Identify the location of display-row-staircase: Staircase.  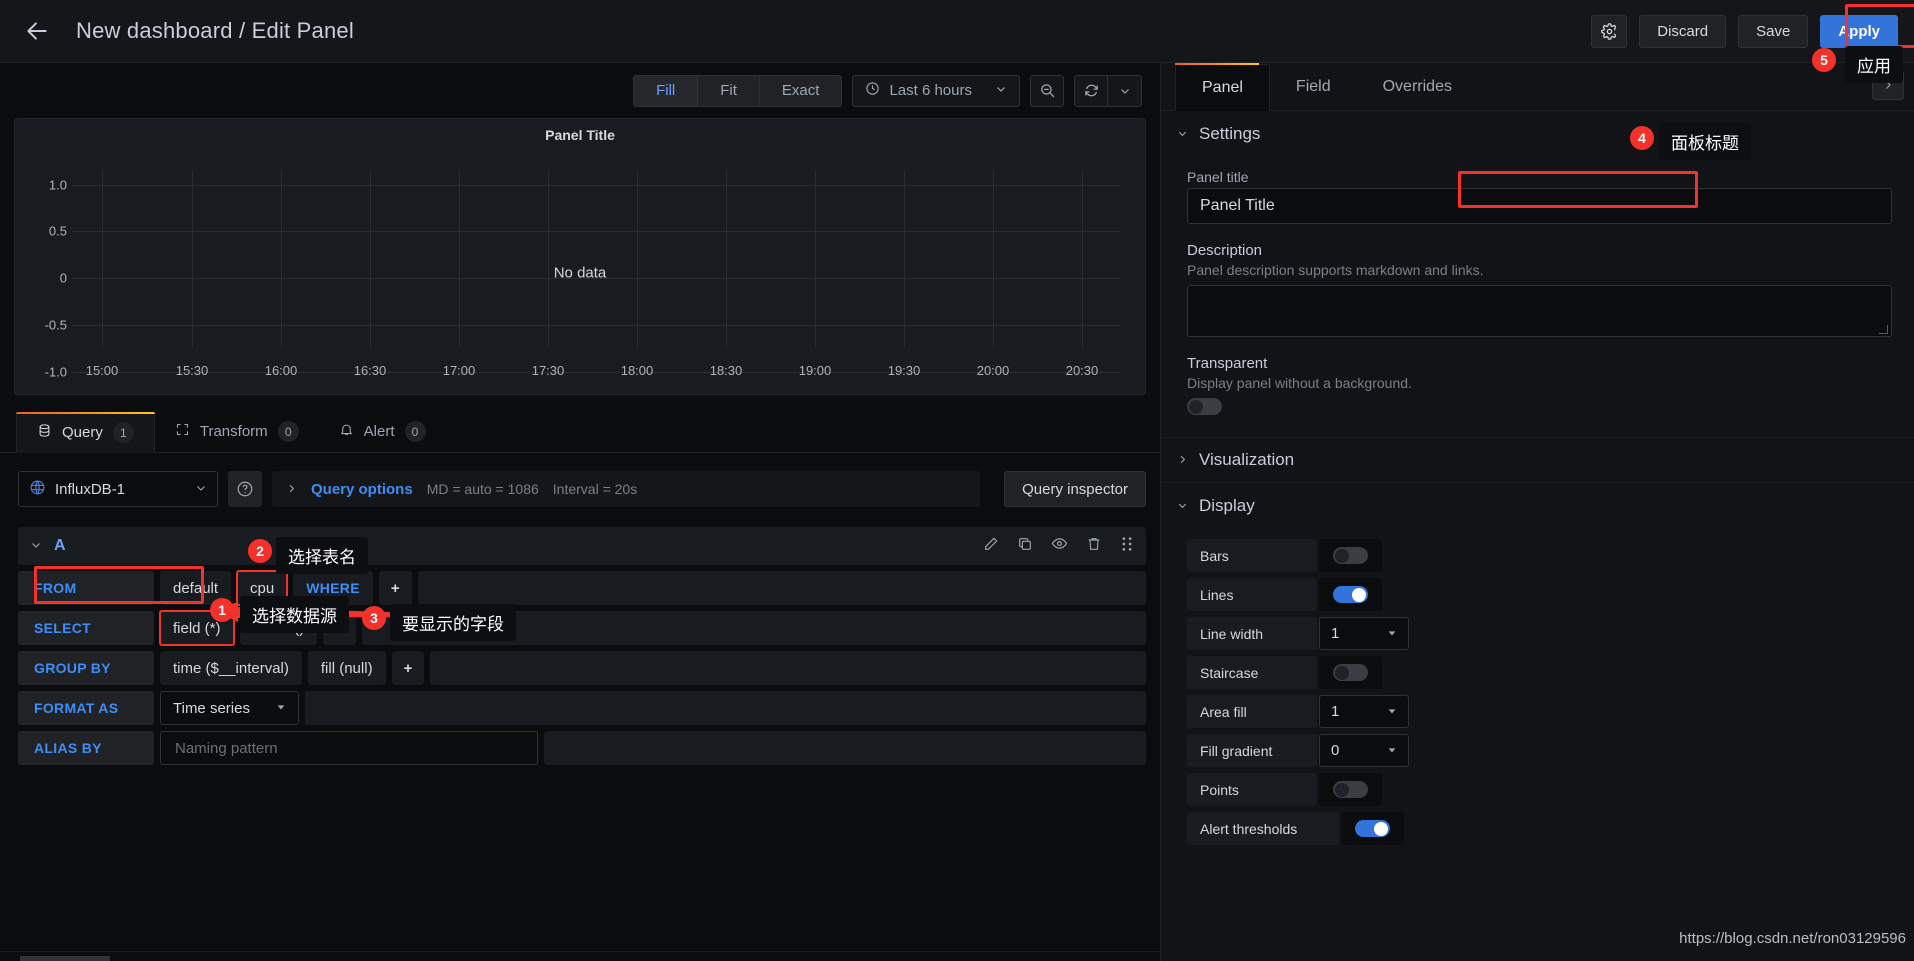
(1539, 672).